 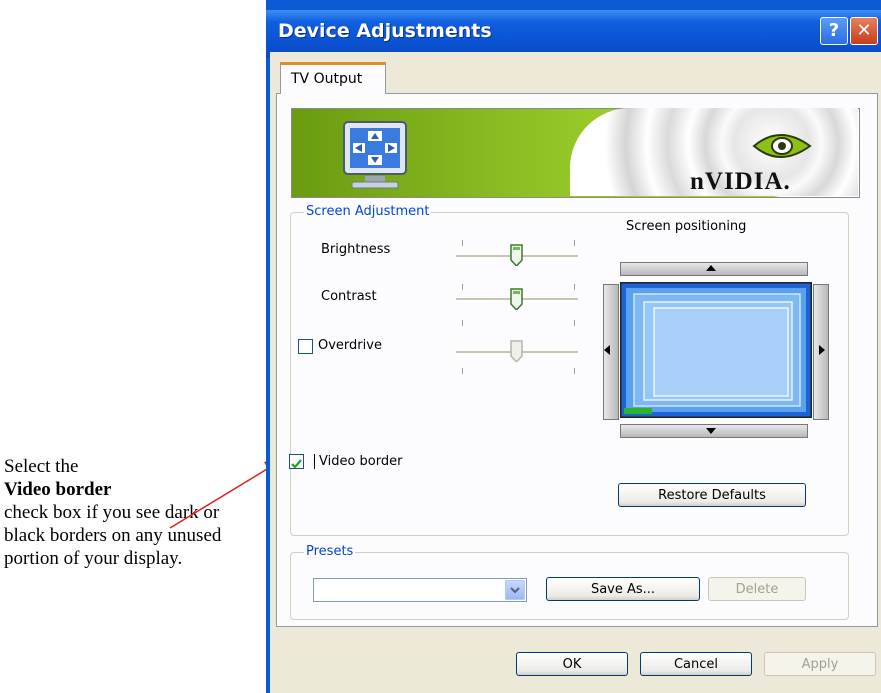 What do you see at coordinates (375, 155) in the screenshot?
I see `monitor-adjust-icon` at bounding box center [375, 155].